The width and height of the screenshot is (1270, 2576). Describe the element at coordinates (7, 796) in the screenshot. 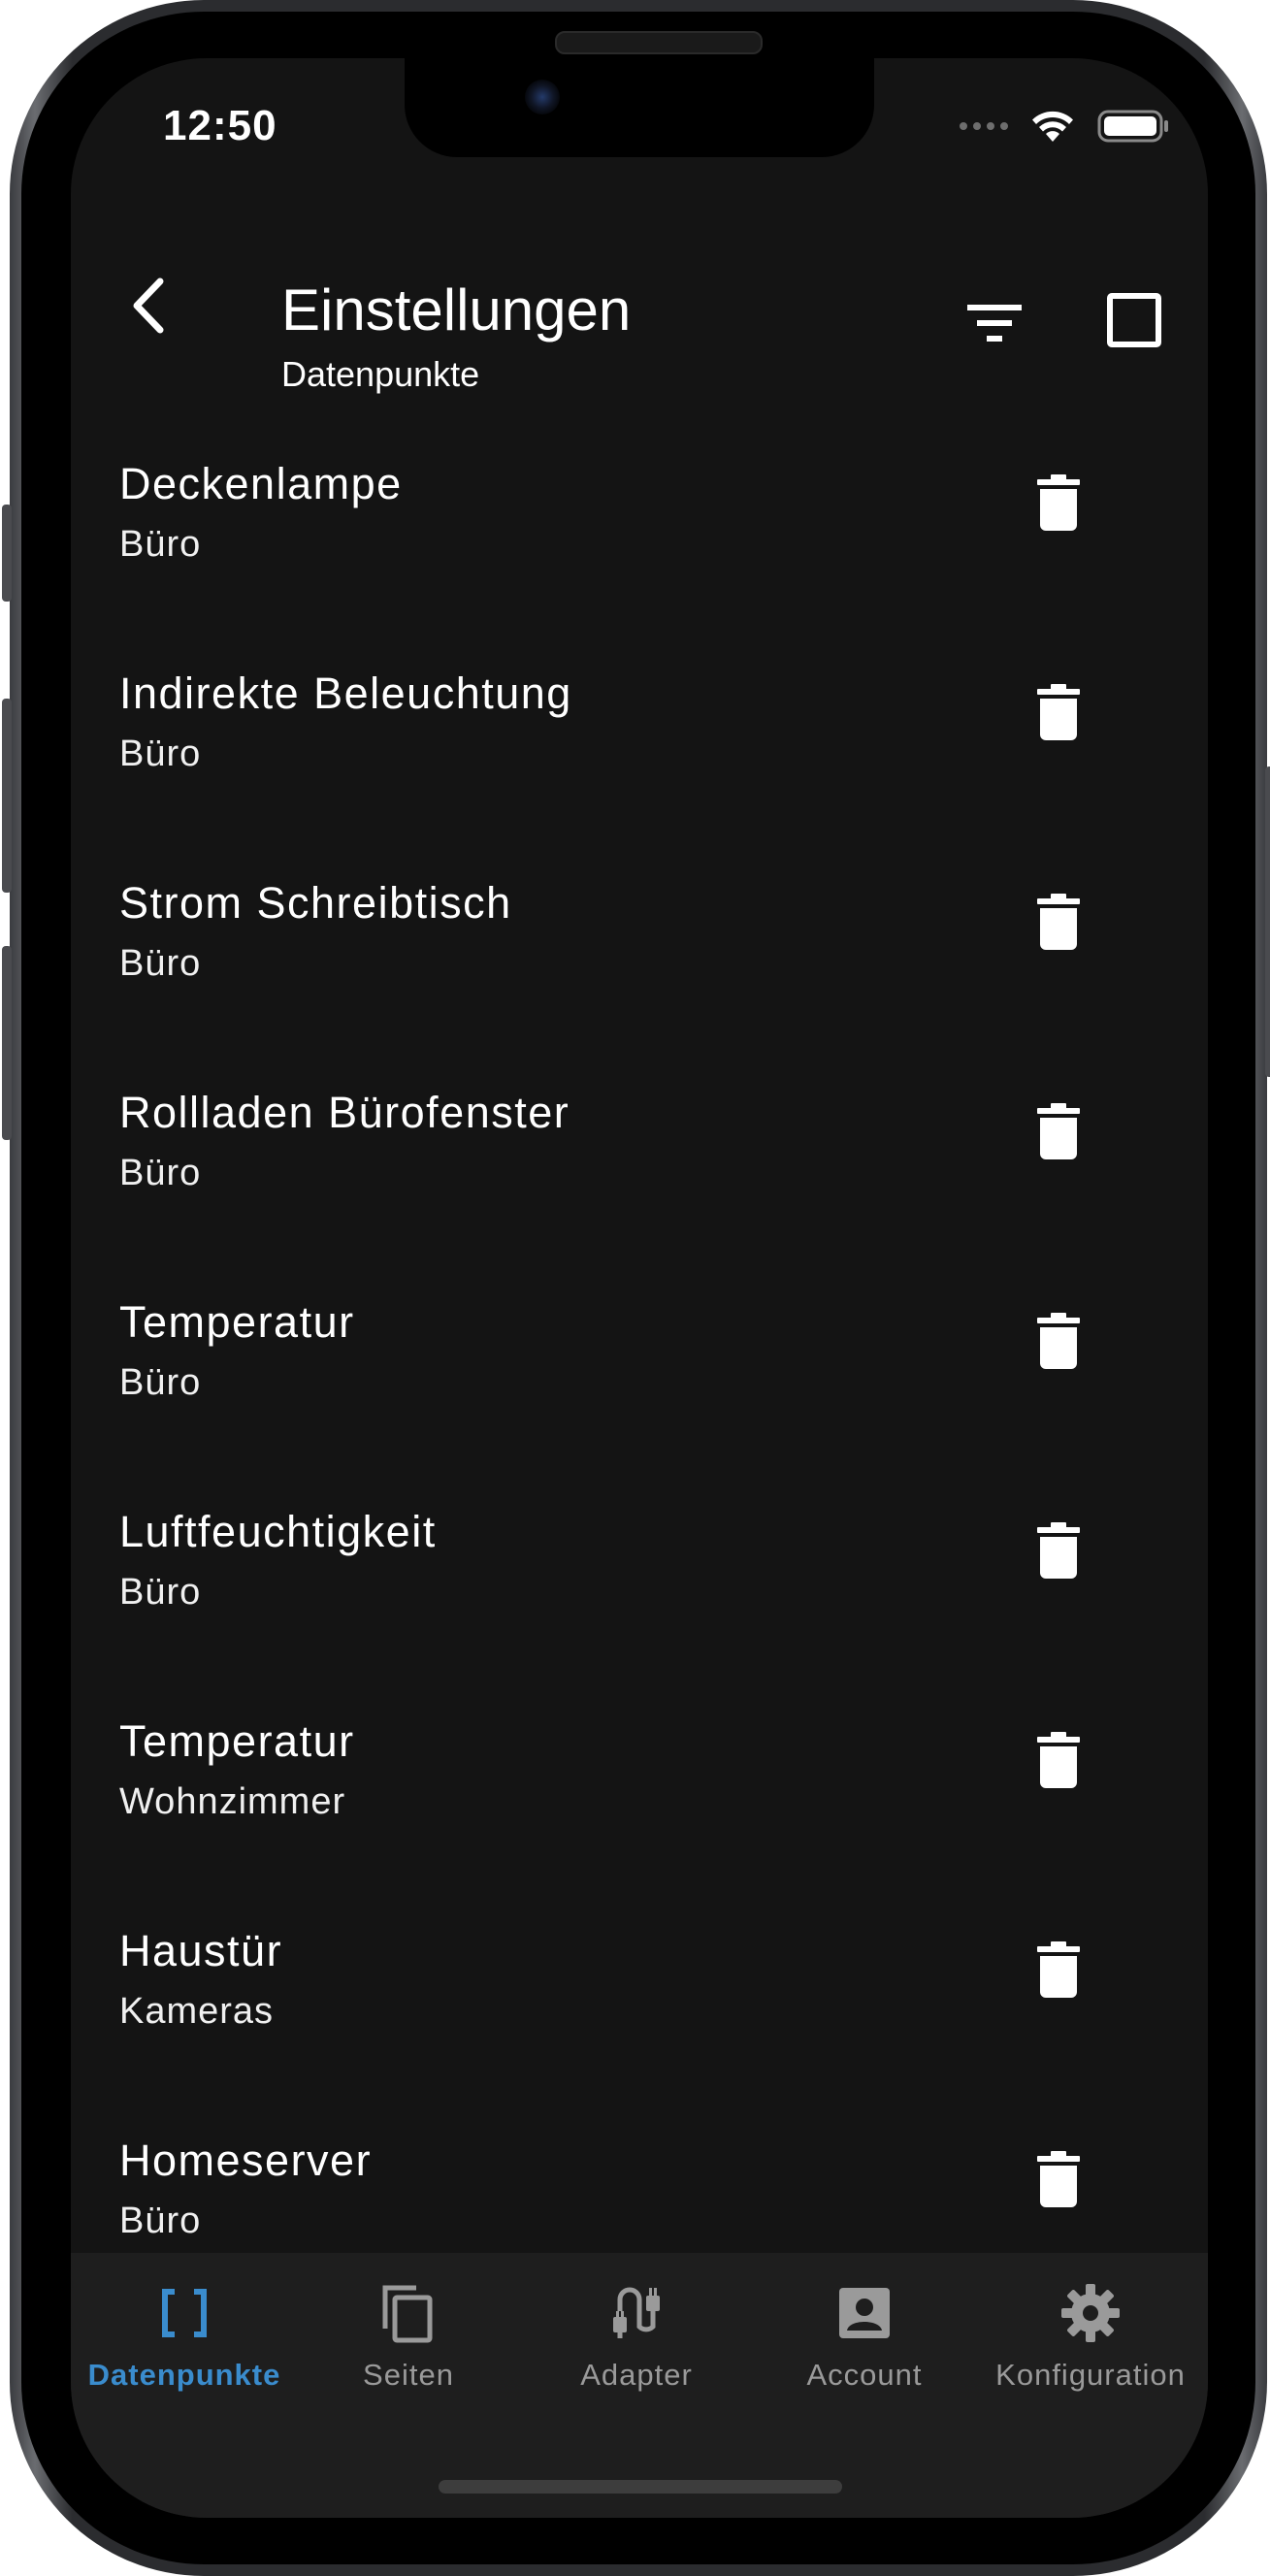

I see `volume-up-button` at that location.